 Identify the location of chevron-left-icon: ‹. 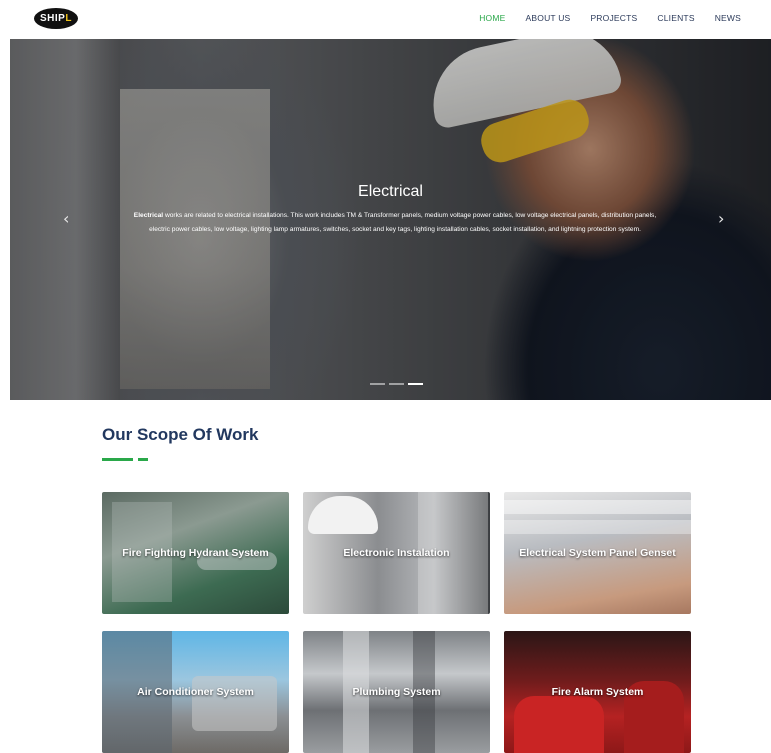
(66, 218).